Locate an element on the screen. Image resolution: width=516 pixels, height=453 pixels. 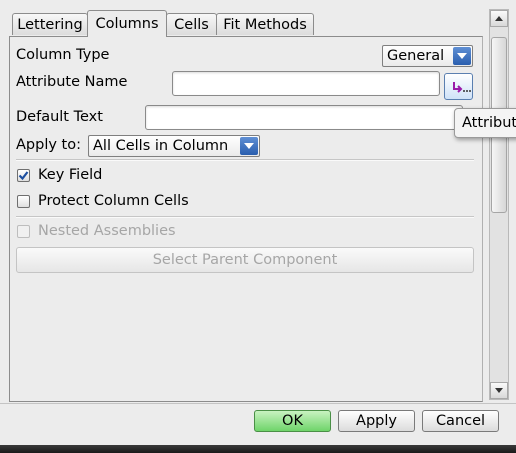
window-bottom-edge is located at coordinates (258, 449).